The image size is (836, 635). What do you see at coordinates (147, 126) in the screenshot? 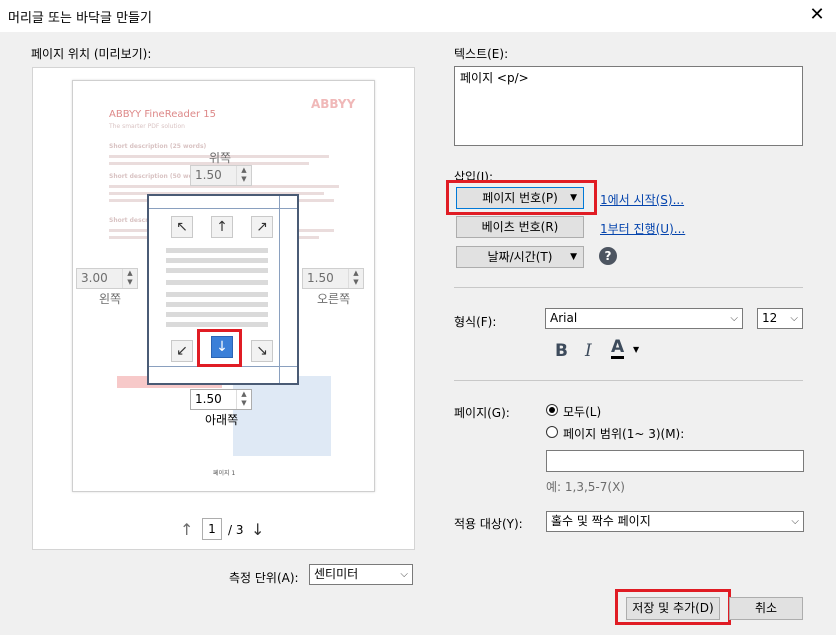
I see `doc-subtitle: The smarter PDF solution` at bounding box center [147, 126].